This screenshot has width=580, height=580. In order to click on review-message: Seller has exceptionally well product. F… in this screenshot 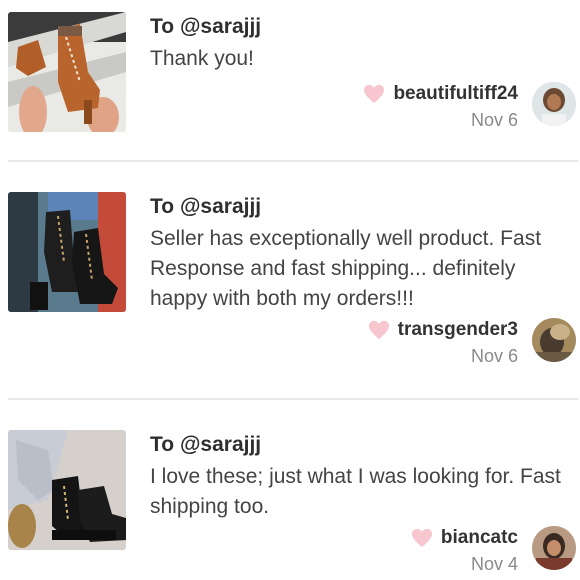, I will do `click(346, 268)`.